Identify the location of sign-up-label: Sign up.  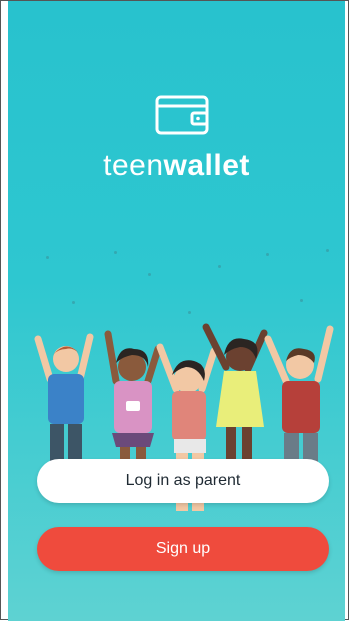
(183, 548).